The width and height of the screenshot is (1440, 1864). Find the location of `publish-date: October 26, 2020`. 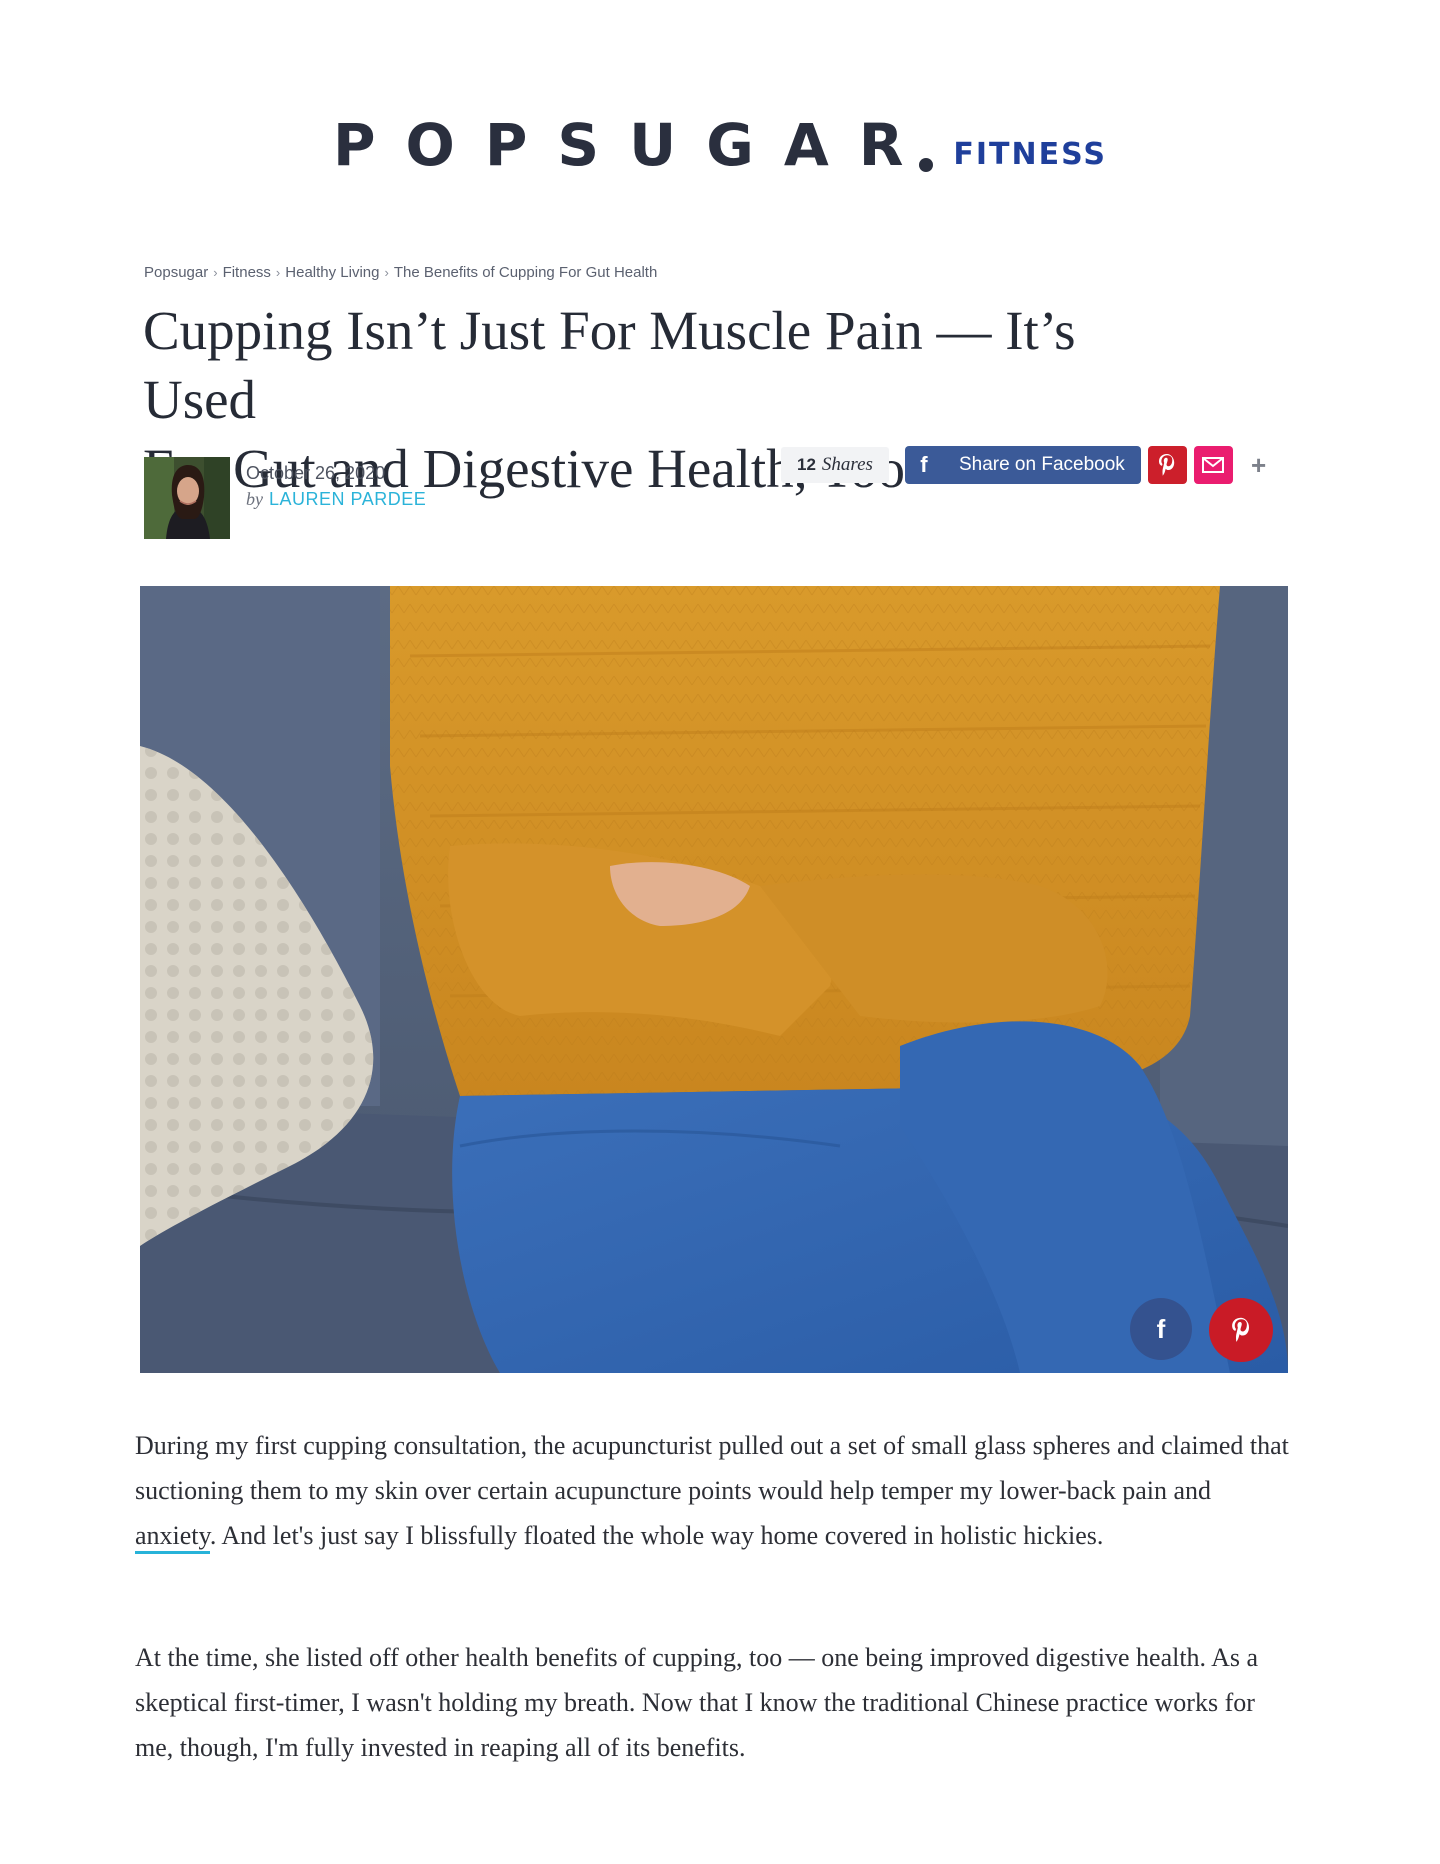

publish-date: October 26, 2020 is located at coordinates (316, 473).